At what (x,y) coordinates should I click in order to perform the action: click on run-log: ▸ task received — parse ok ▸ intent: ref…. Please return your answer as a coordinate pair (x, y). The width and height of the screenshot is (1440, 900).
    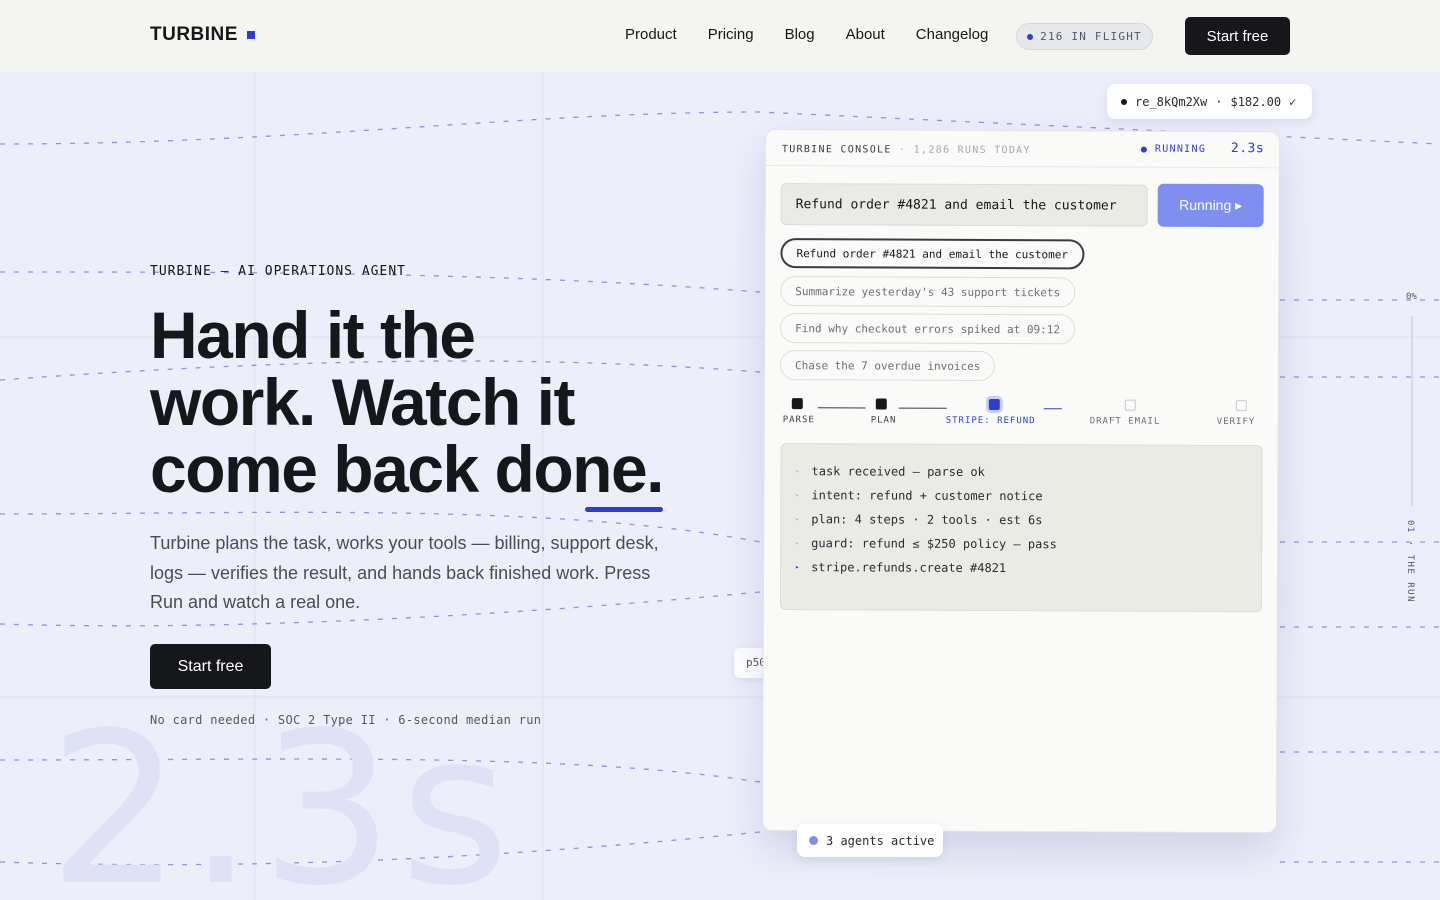
    Looking at the image, I should click on (1021, 528).